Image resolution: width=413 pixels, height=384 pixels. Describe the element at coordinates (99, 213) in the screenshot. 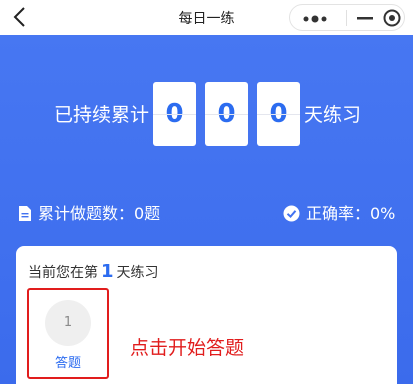

I see `total-questions-label: 累计做题数：0题` at that location.